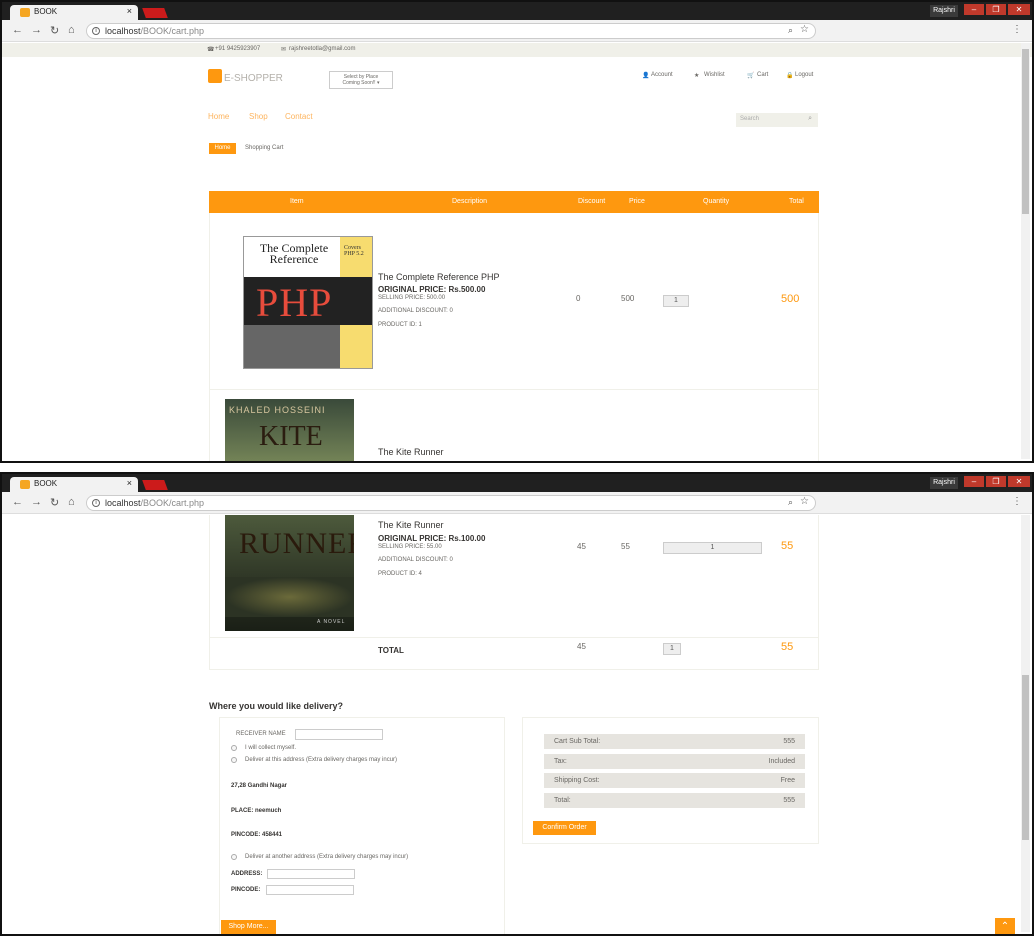  What do you see at coordinates (662, 75) in the screenshot?
I see `account-link: Account` at bounding box center [662, 75].